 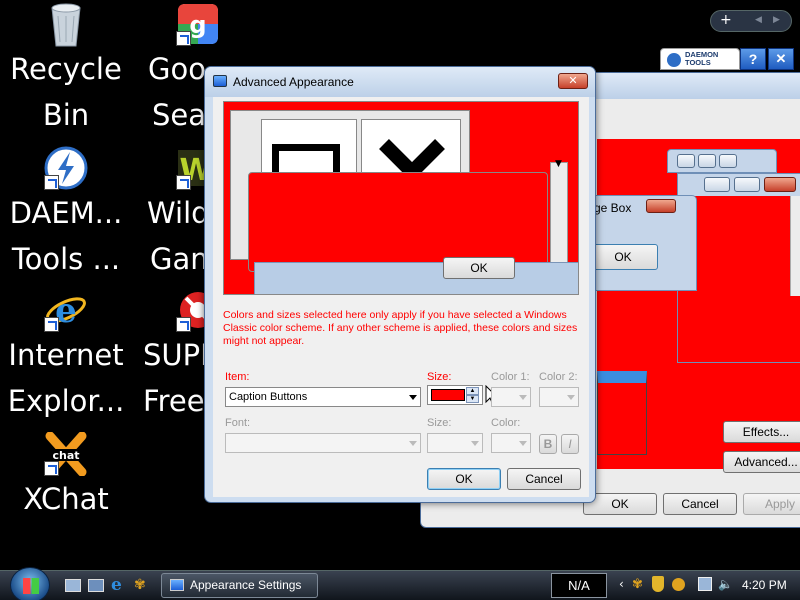 What do you see at coordinates (559, 397) in the screenshot?
I see `color2-picker` at bounding box center [559, 397].